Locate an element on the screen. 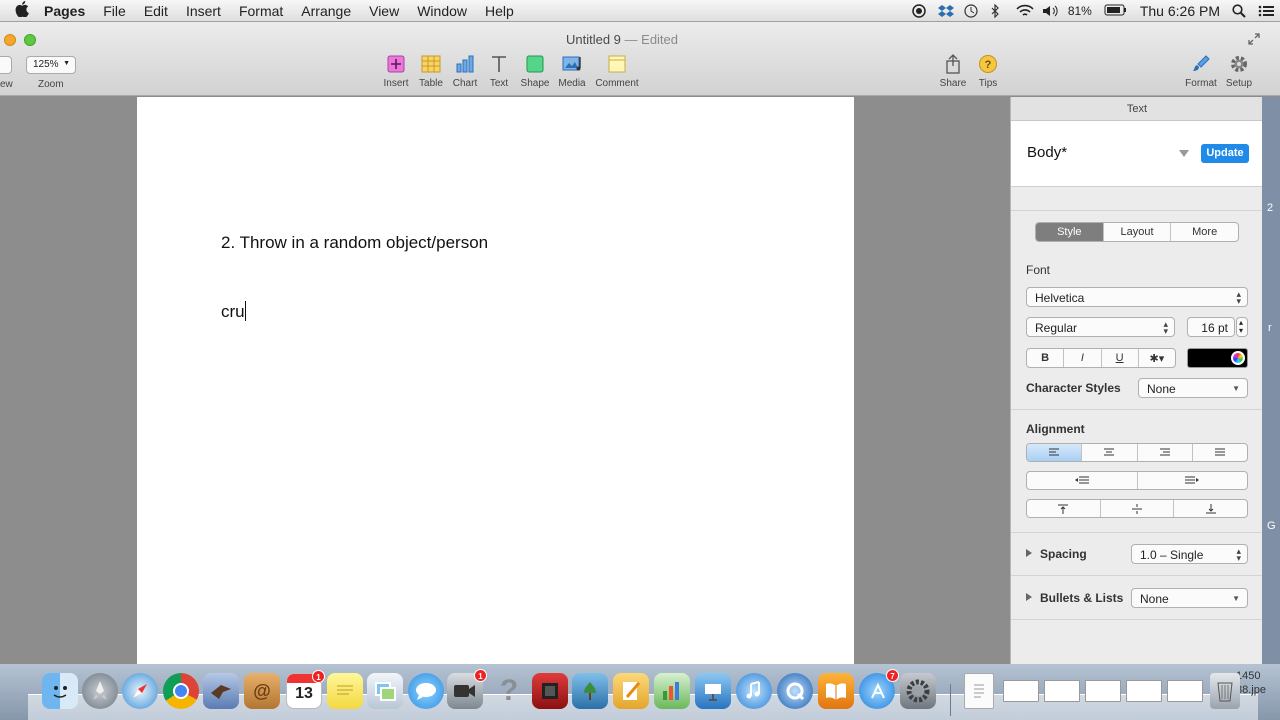  menu-file: File is located at coordinates (114, 11).